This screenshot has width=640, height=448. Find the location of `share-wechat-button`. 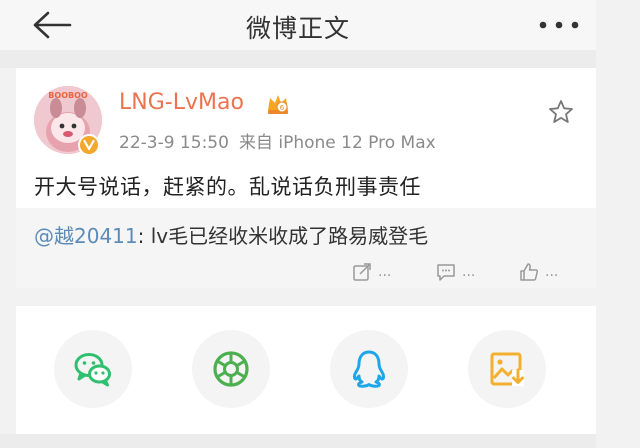

share-wechat-button is located at coordinates (93, 369).